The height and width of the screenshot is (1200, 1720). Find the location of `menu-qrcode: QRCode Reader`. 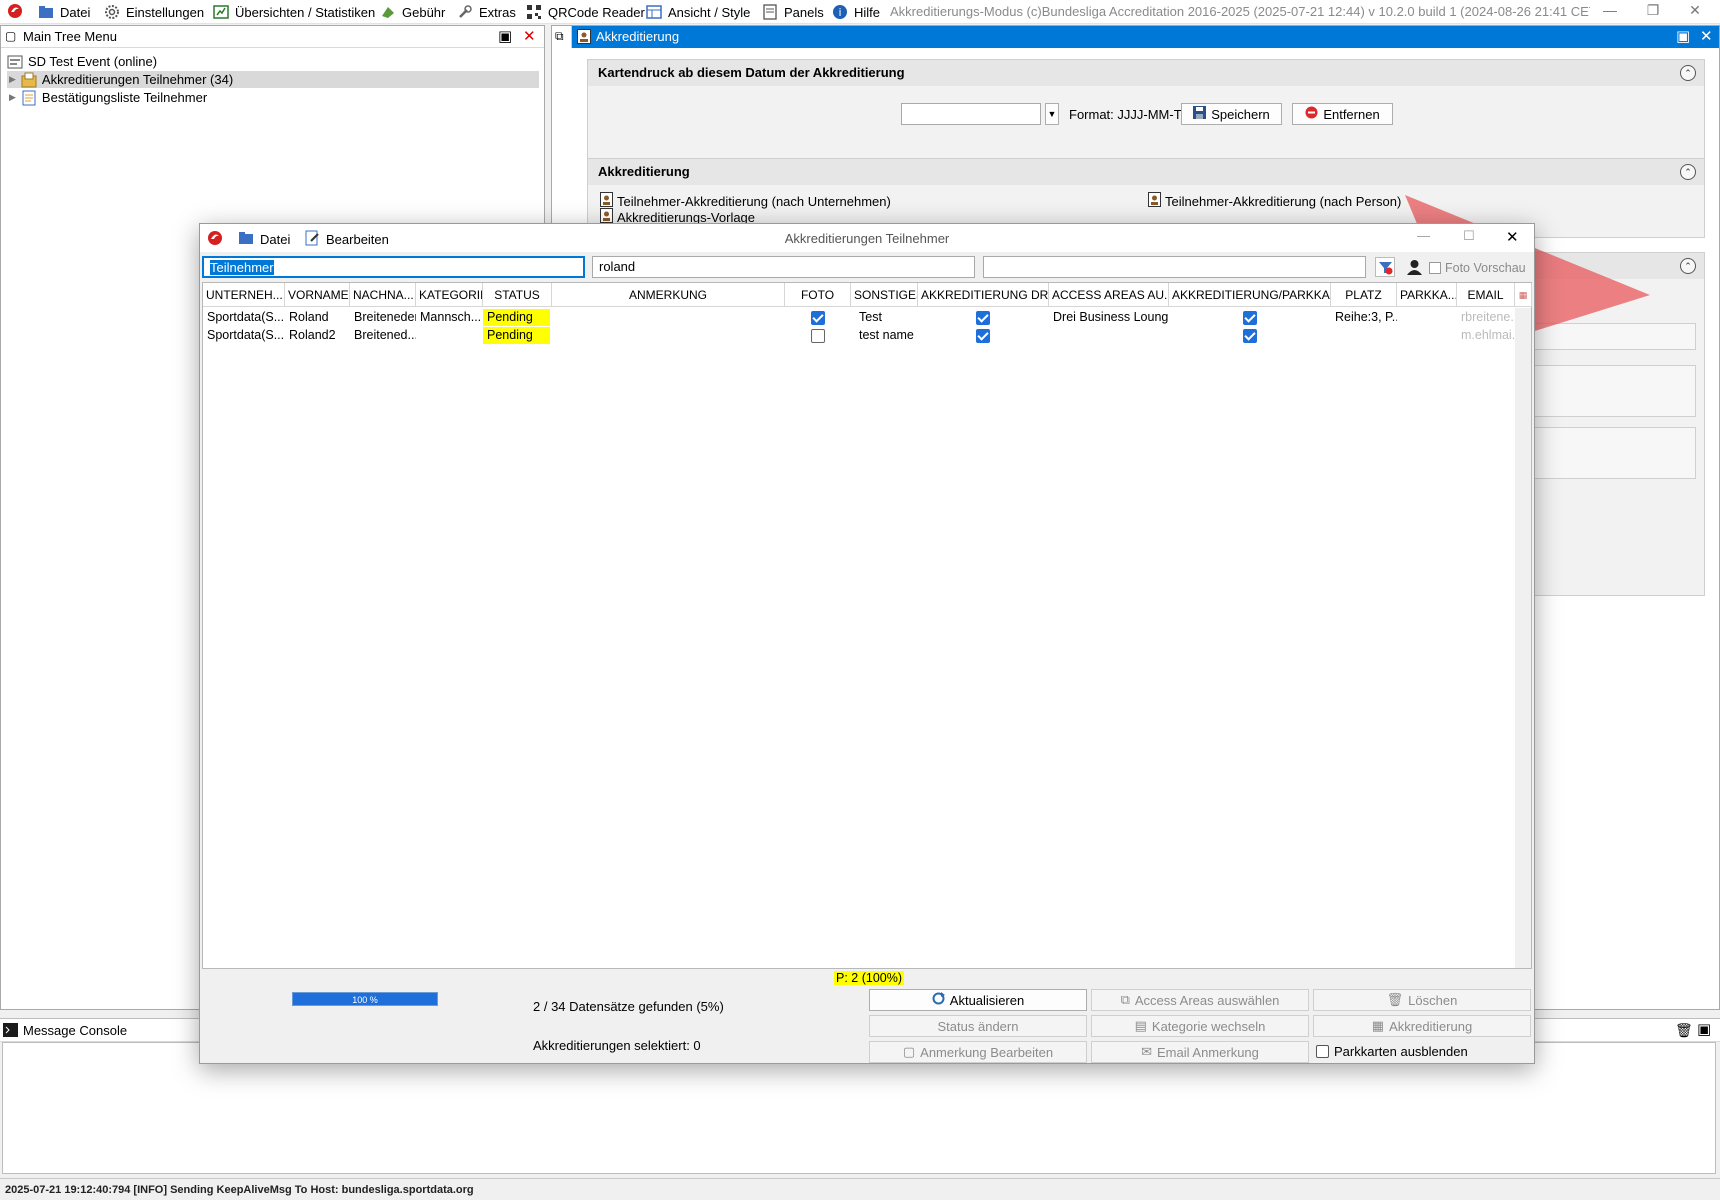

menu-qrcode: QRCode Reader is located at coordinates (585, 12).